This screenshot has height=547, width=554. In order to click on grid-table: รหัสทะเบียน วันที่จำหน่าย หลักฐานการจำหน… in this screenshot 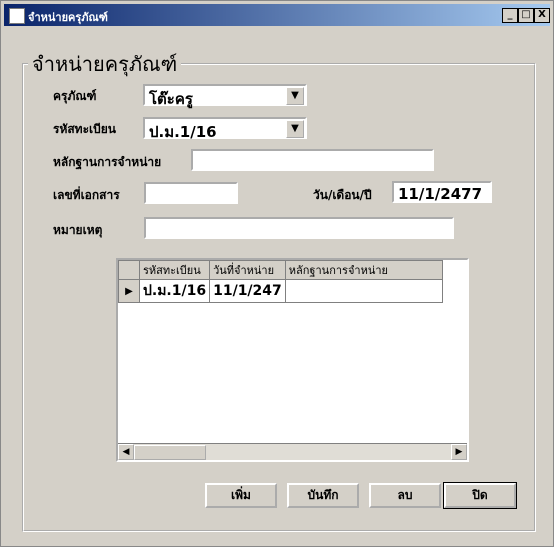, I will do `click(280, 281)`.